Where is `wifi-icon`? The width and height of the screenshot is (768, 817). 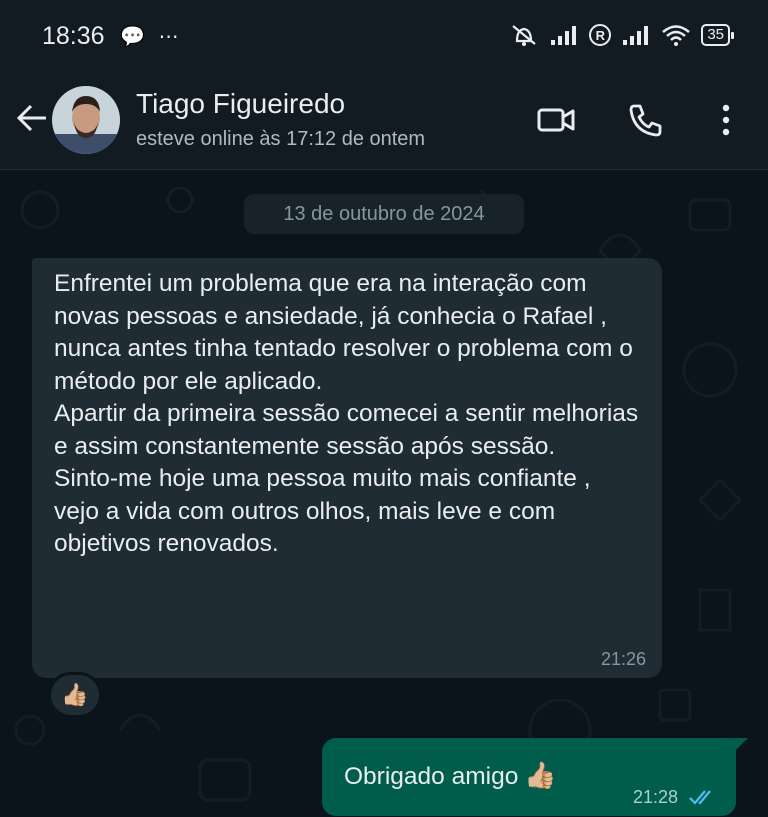
wifi-icon is located at coordinates (676, 35).